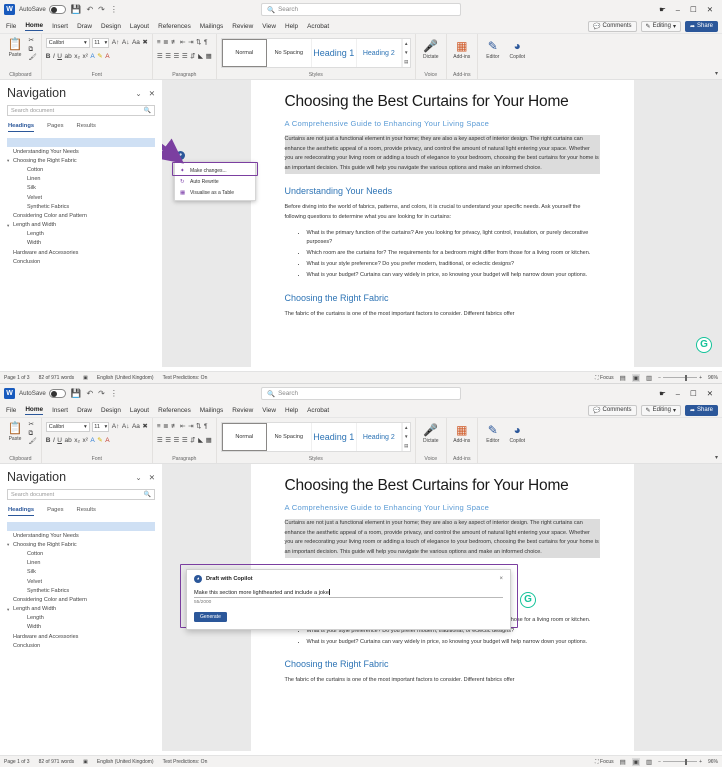  I want to click on close-icon: ×, so click(501, 579).